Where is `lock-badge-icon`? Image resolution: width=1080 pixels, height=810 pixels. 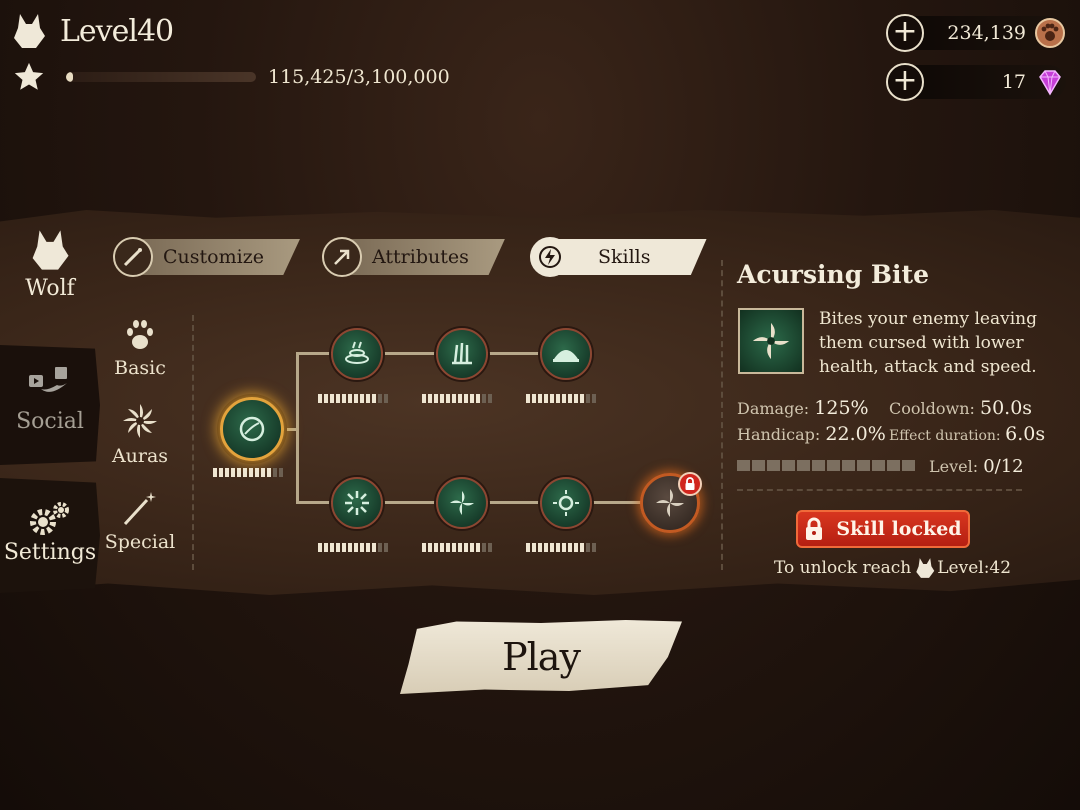 lock-badge-icon is located at coordinates (690, 484).